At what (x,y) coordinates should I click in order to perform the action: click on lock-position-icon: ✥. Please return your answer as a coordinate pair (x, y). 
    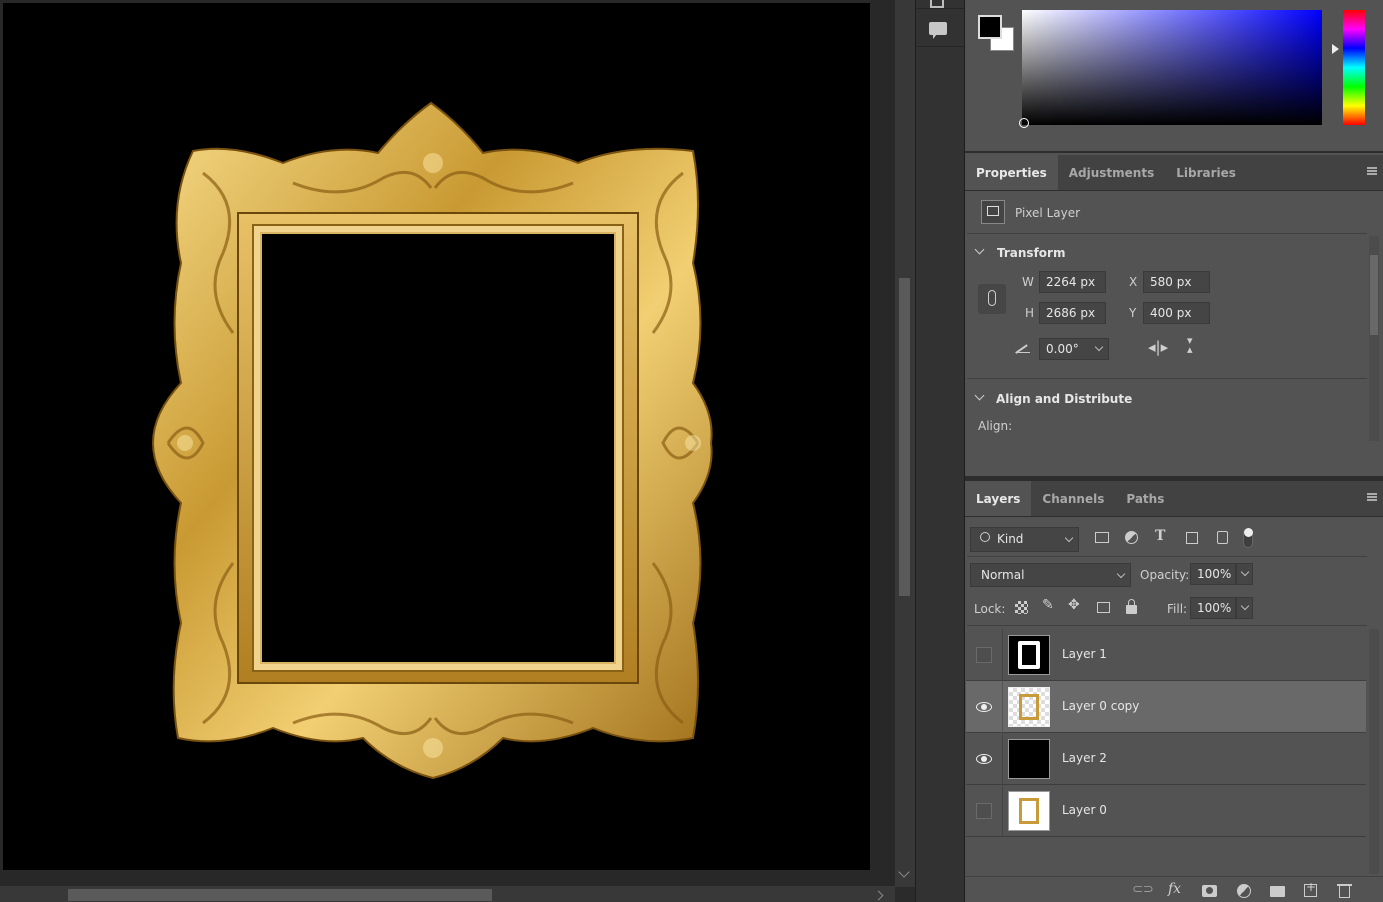
    Looking at the image, I should click on (1074, 605).